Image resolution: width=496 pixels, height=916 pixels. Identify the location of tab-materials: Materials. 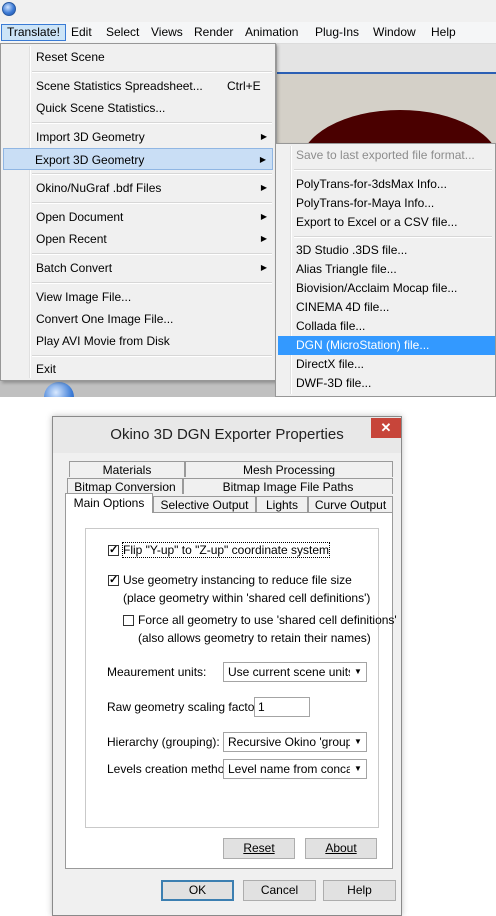
(127, 469).